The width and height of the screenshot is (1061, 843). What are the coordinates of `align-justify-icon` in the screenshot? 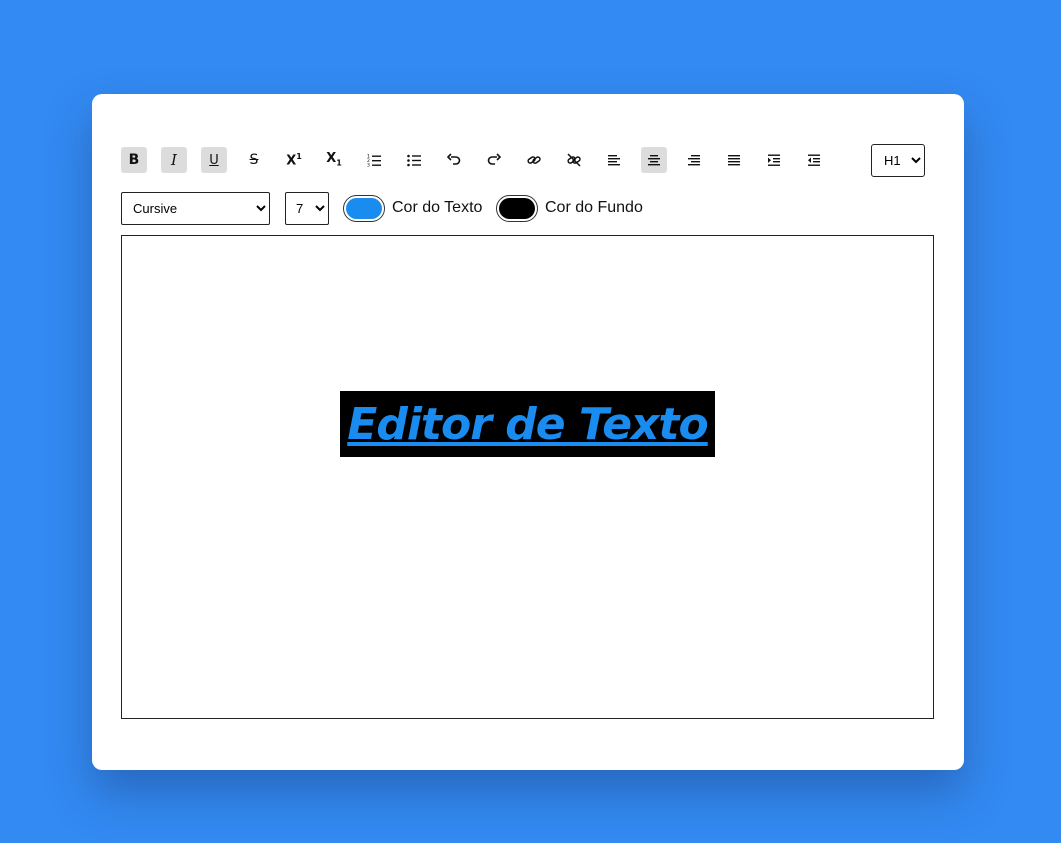 It's located at (734, 160).